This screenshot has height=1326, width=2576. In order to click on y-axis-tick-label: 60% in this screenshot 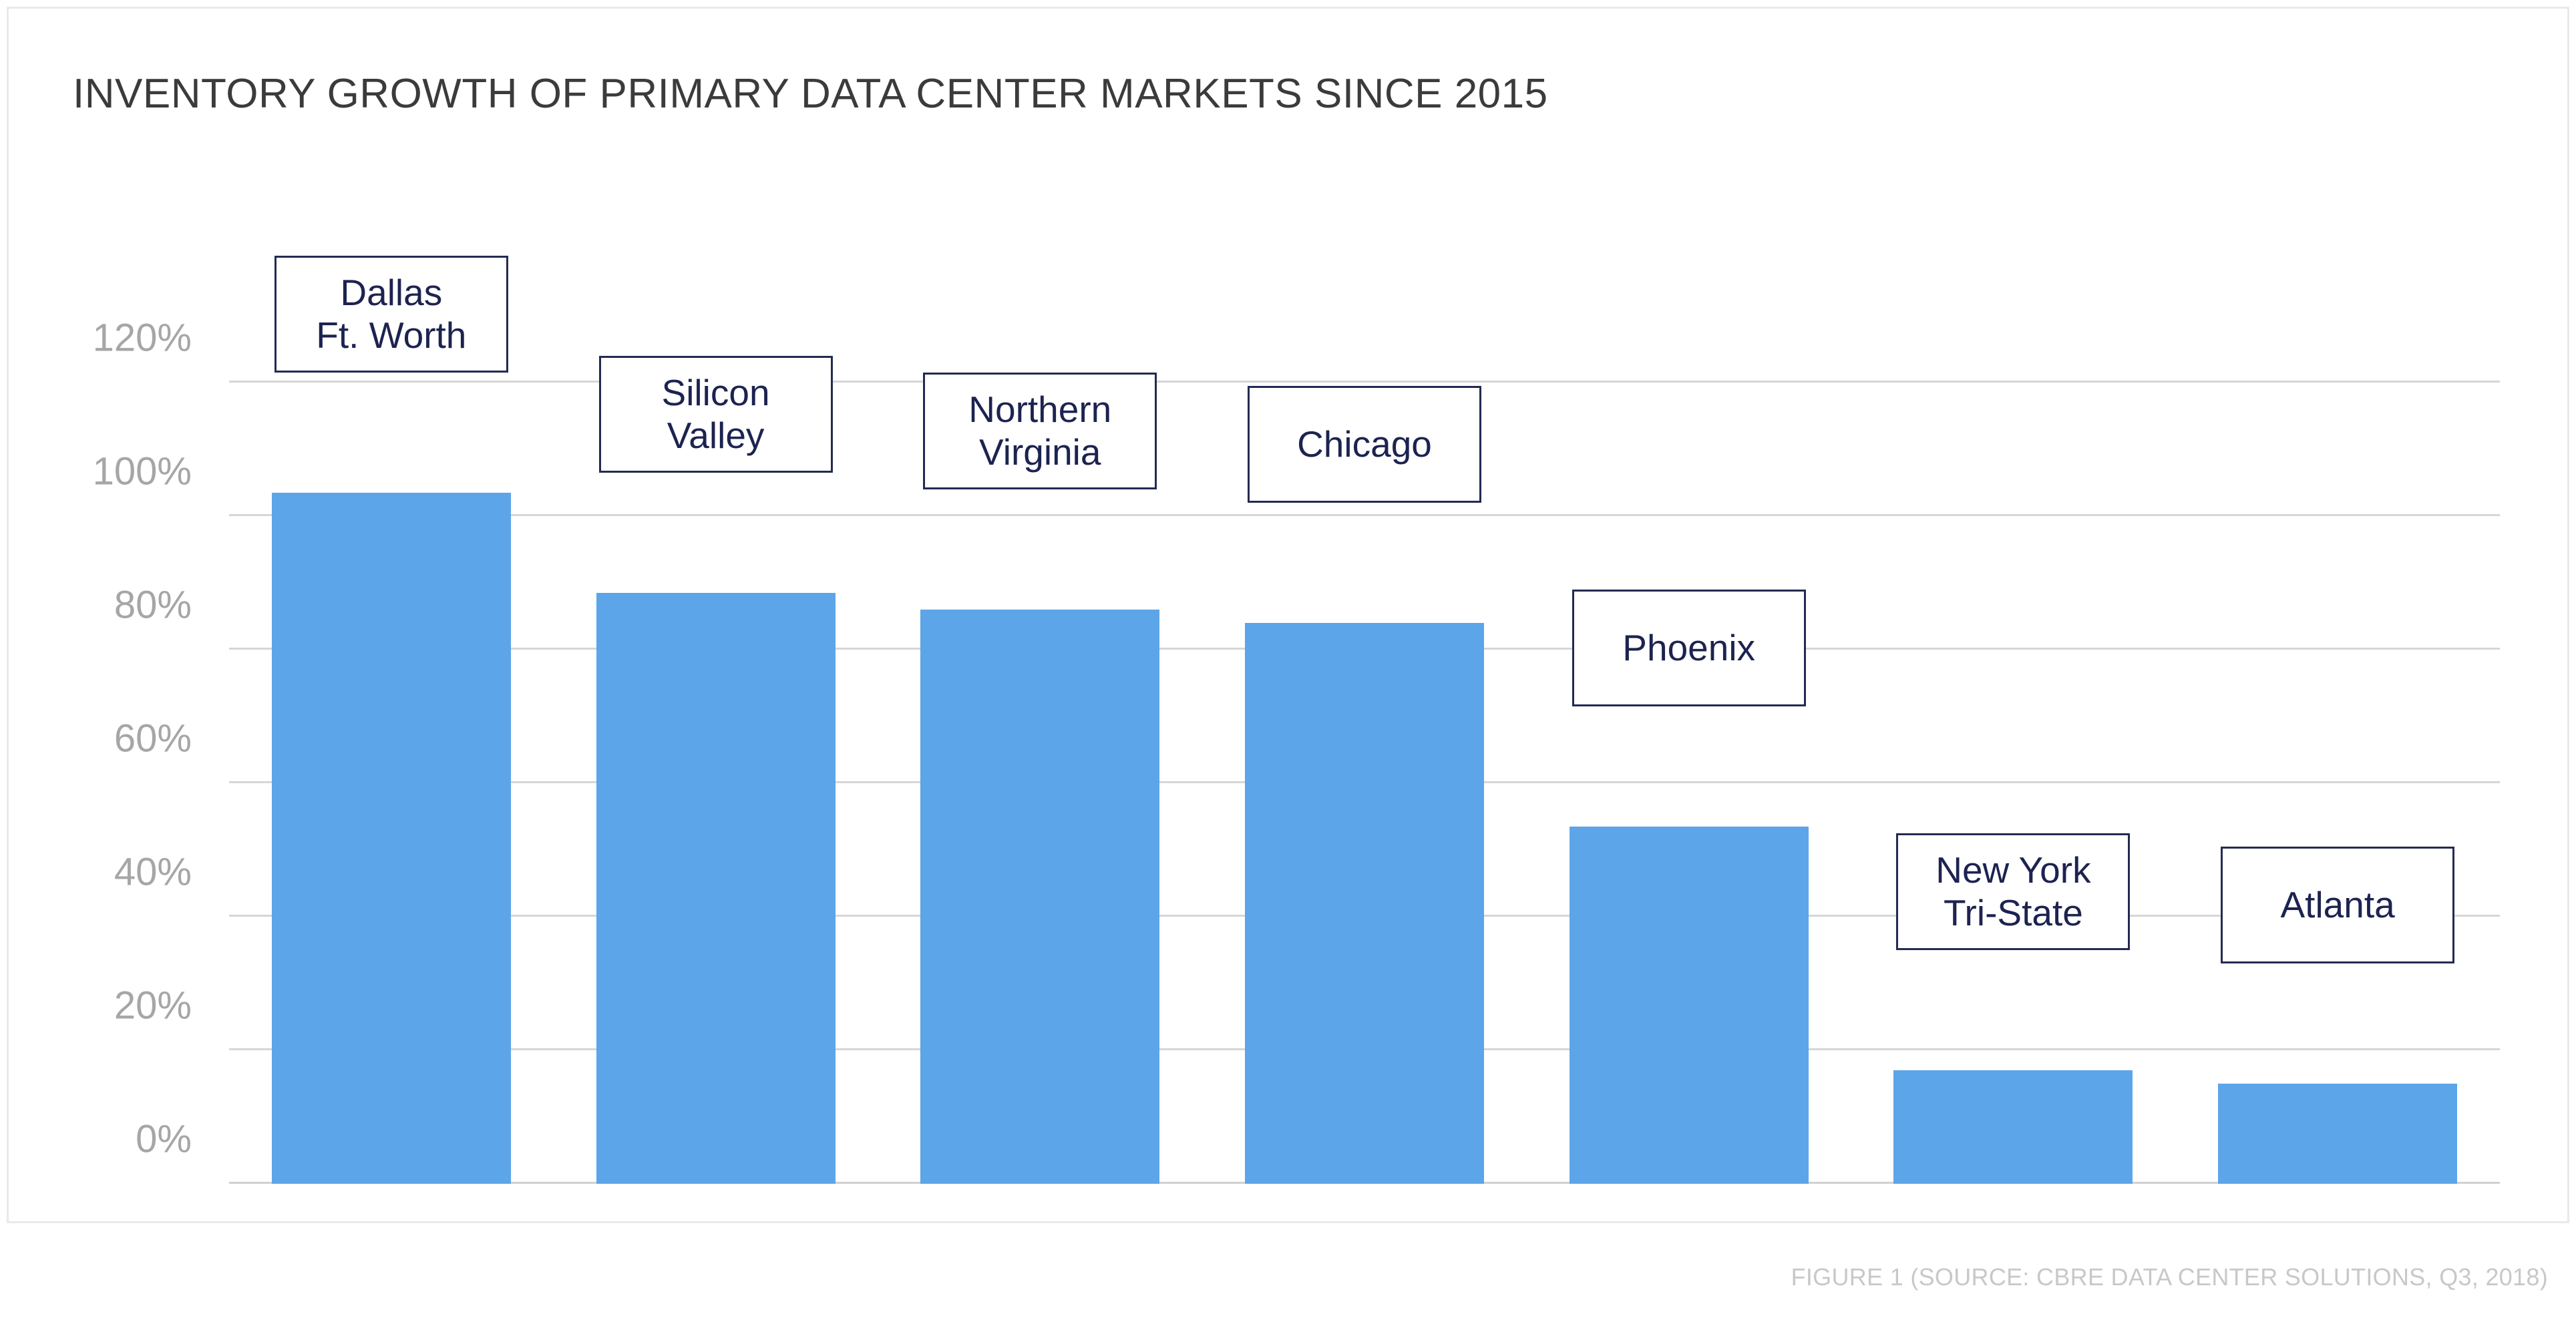, I will do `click(153, 738)`.